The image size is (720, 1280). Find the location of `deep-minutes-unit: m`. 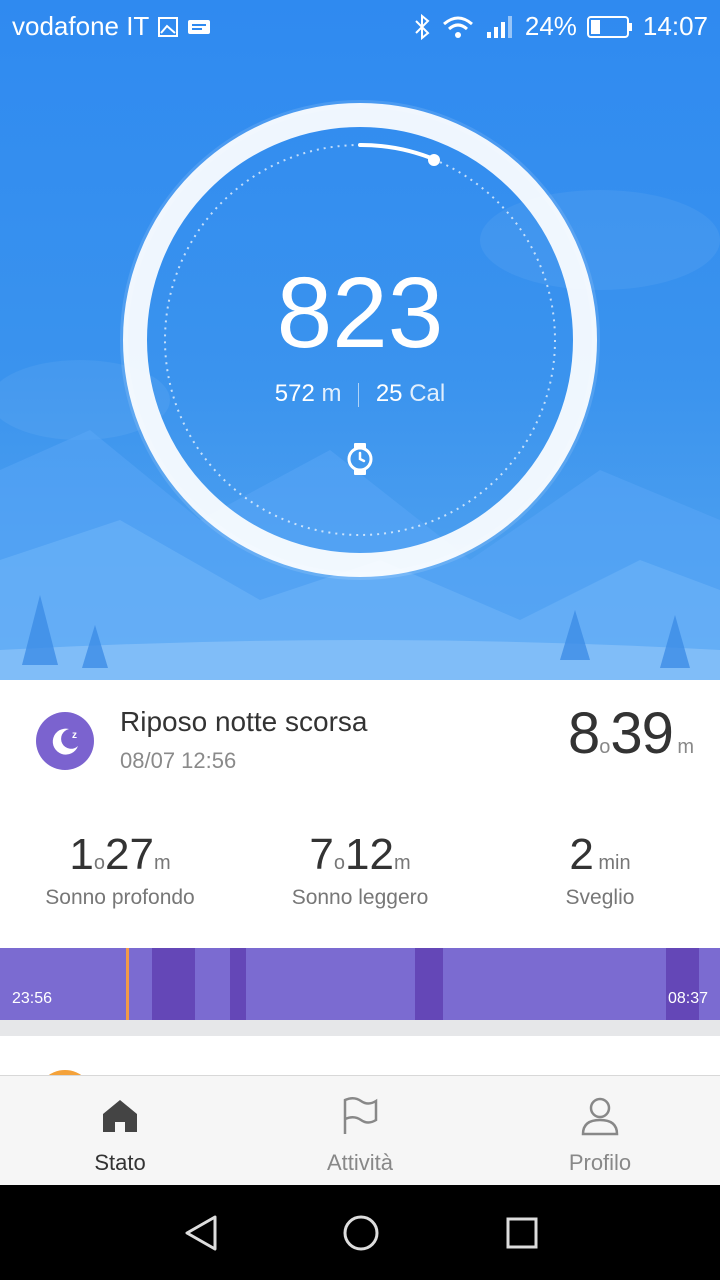

deep-minutes-unit: m is located at coordinates (162, 863).